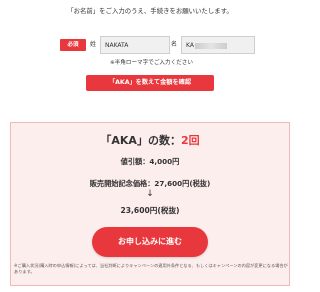 Image resolution: width=320 pixels, height=292 pixels. I want to click on launch-price: 販売開始記念価格：27,600円(税抜), so click(150, 183).